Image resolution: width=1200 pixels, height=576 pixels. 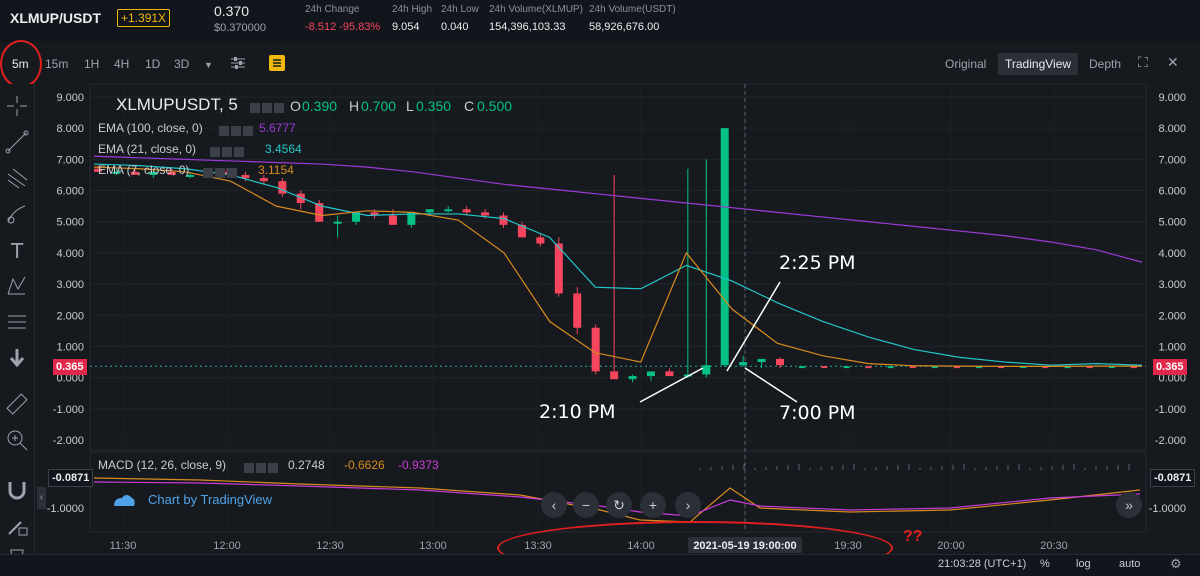 What do you see at coordinates (228, 152) in the screenshot?
I see `ema21-buttons` at bounding box center [228, 152].